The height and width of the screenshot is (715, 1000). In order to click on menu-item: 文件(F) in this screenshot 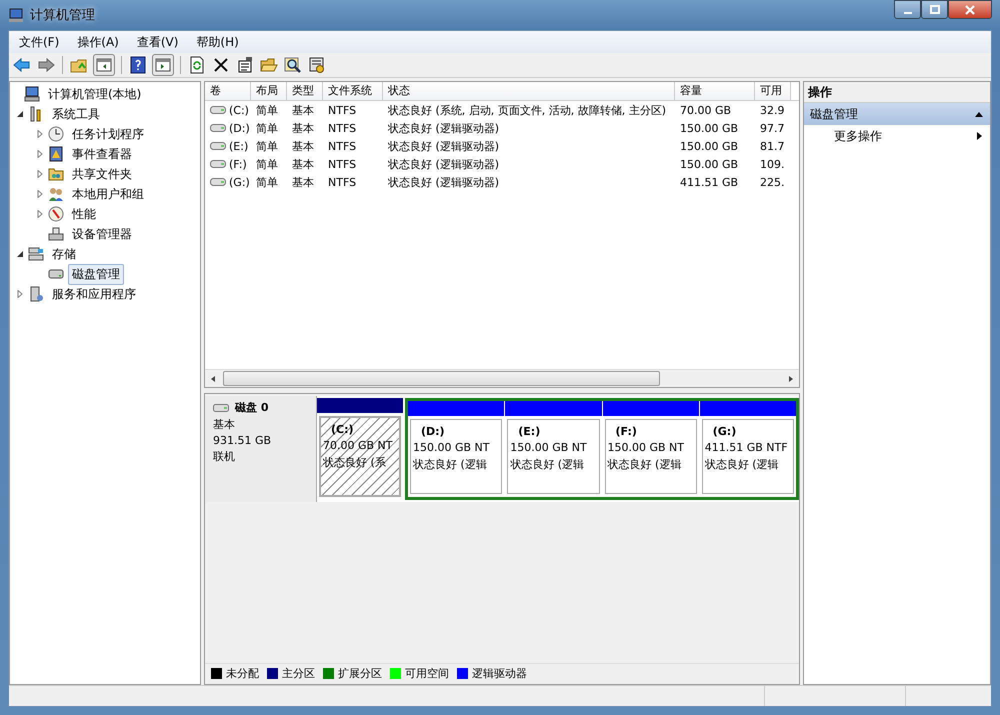, I will do `click(39, 42)`.